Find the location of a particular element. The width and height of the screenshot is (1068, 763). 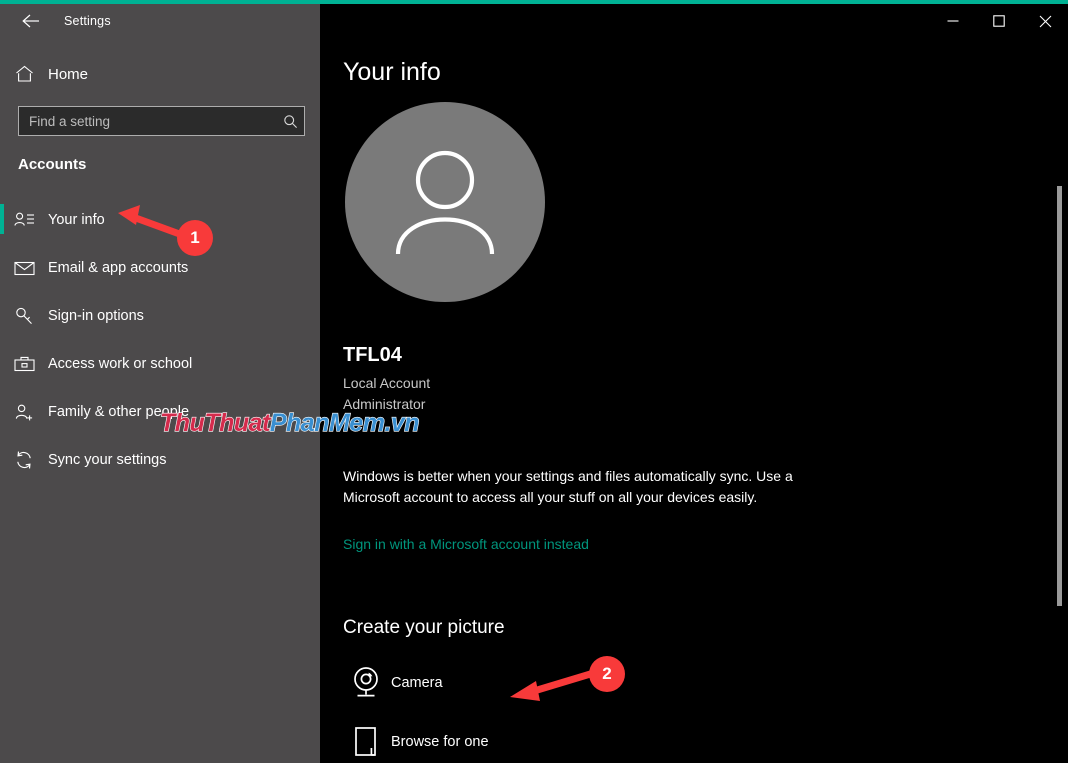

user-info-icon is located at coordinates (24, 220).